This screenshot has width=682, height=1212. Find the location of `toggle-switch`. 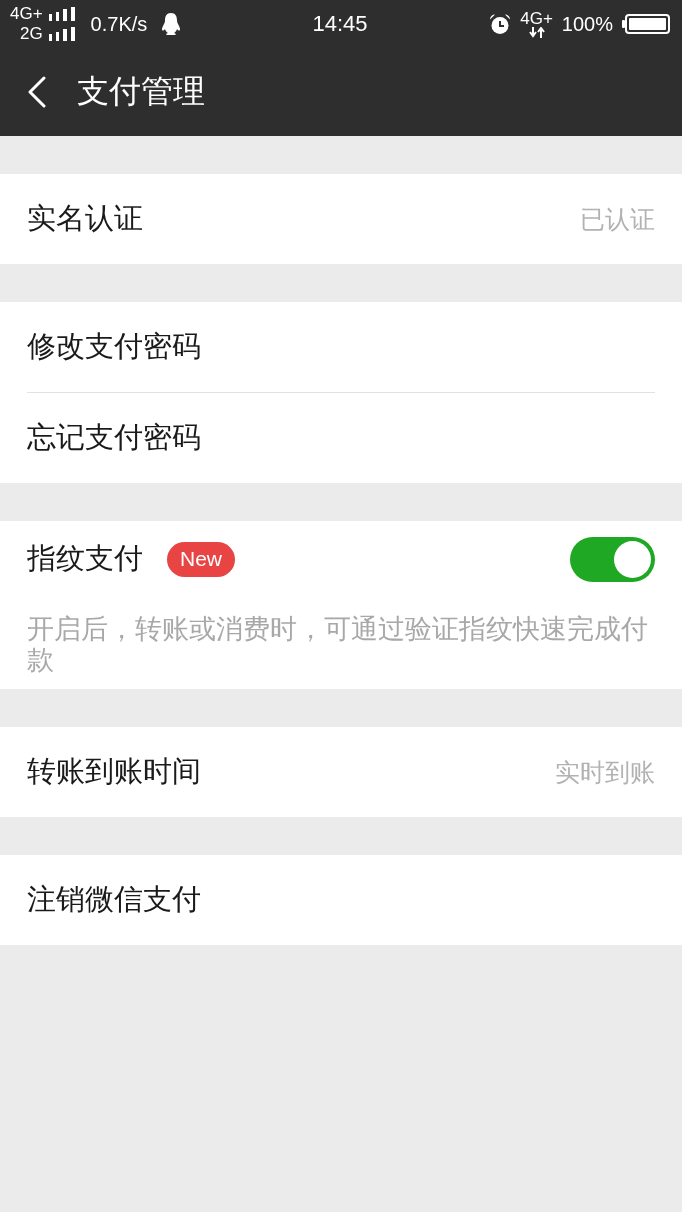

toggle-switch is located at coordinates (612, 559).